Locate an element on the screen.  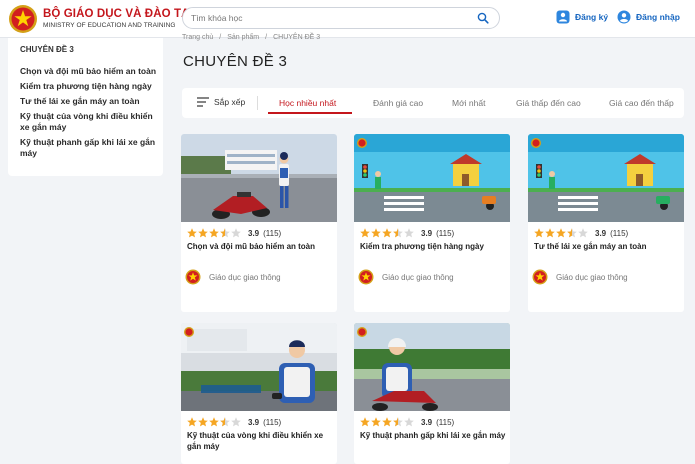
sort-label: Sắp xếp is located at coordinates (230, 102).